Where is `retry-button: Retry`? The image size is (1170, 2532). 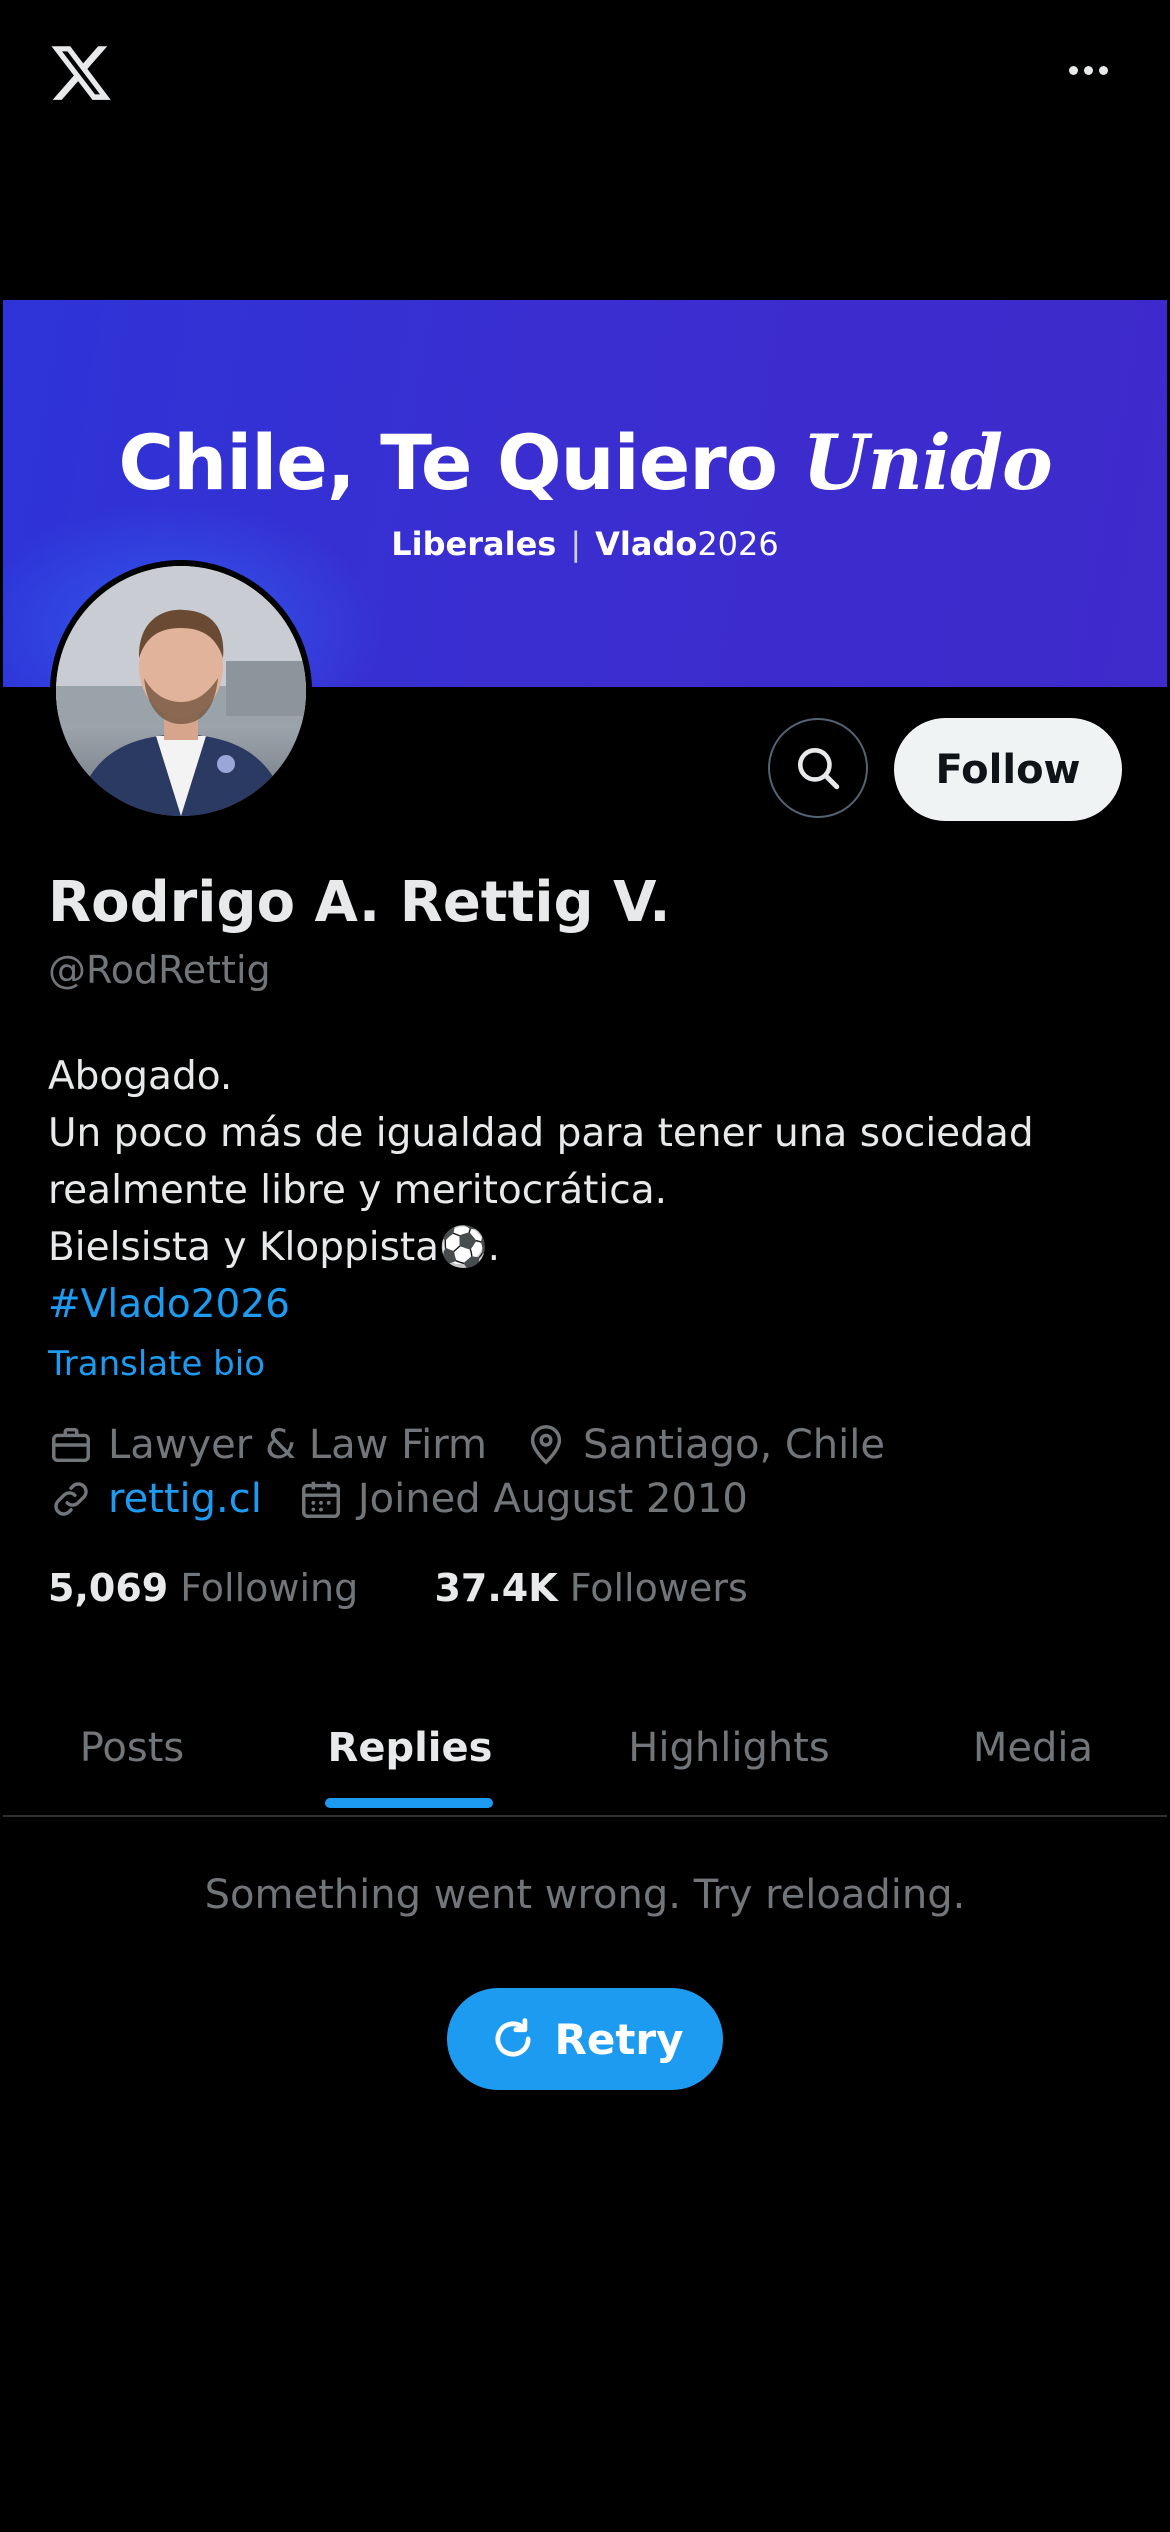
retry-button: Retry is located at coordinates (585, 2039).